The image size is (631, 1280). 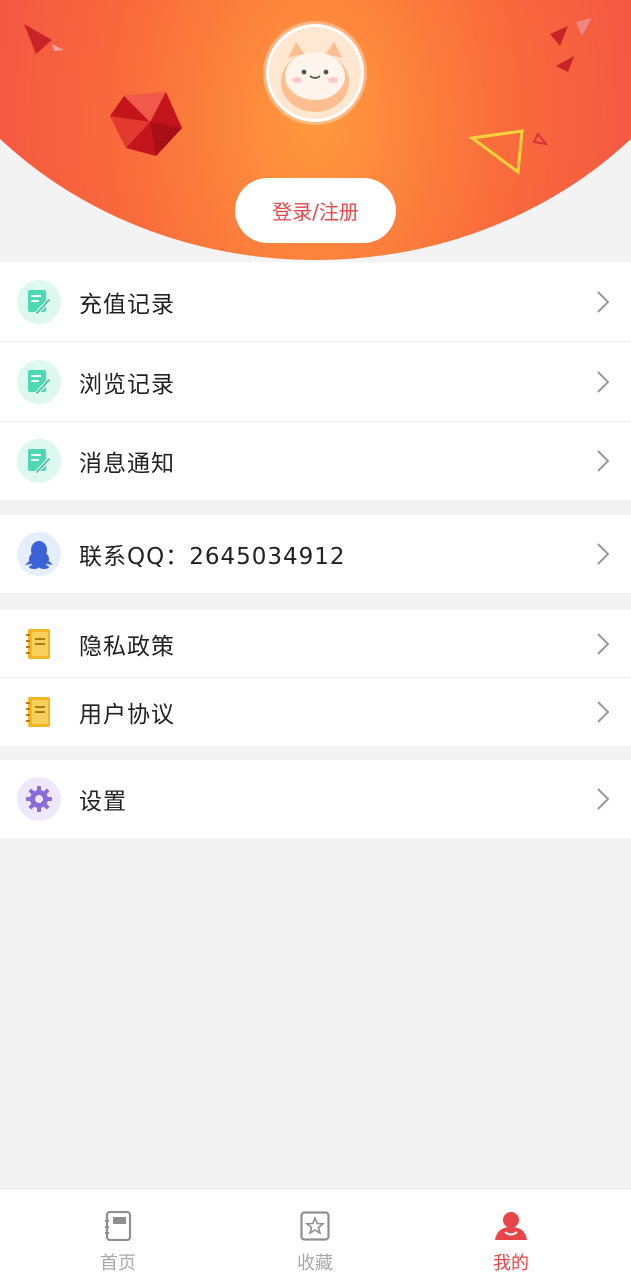 What do you see at coordinates (39, 799) in the screenshot?
I see `gear-icon` at bounding box center [39, 799].